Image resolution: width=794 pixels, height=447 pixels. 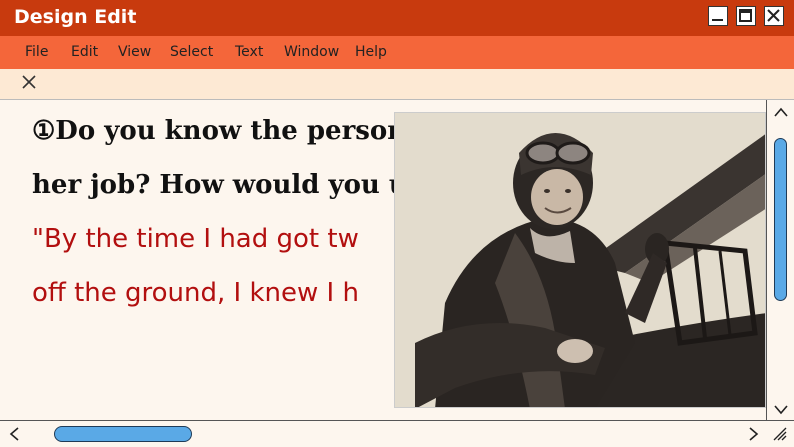 What do you see at coordinates (123, 434) in the screenshot?
I see `horizontal-scroll-thumb` at bounding box center [123, 434].